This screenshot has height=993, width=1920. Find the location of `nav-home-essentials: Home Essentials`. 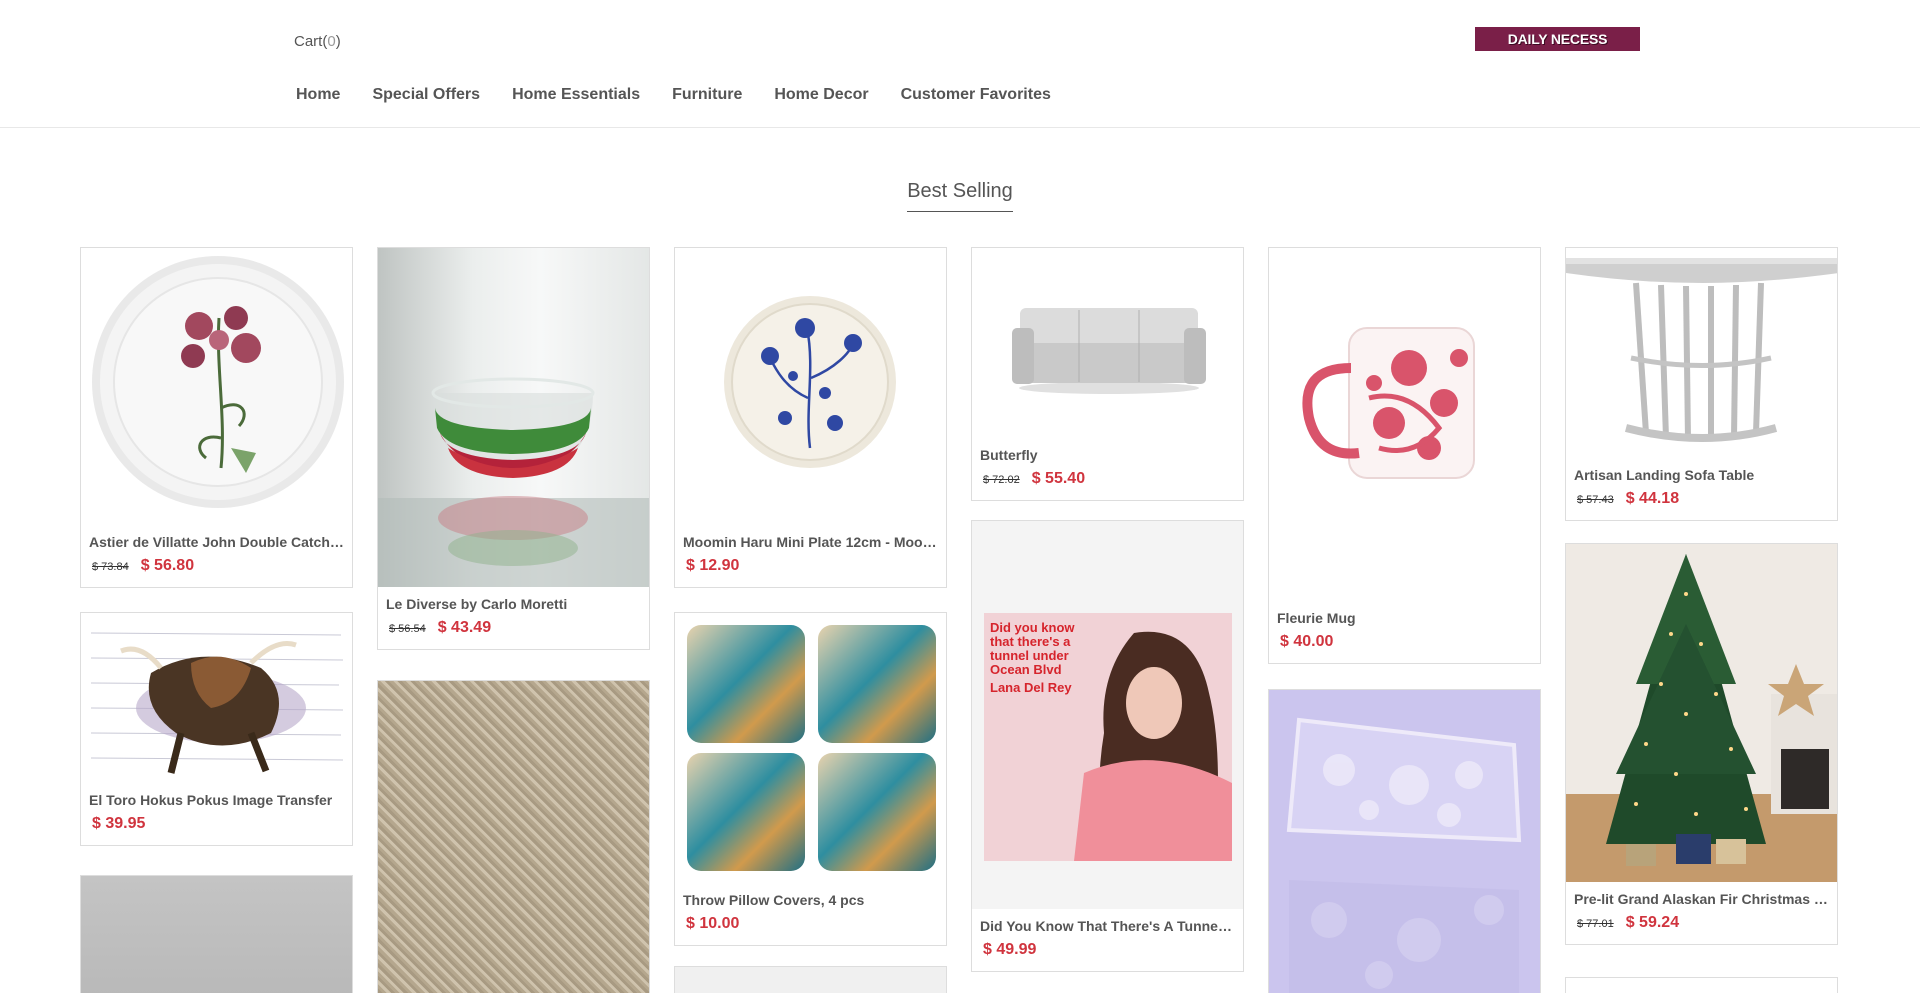

nav-home-essentials: Home Essentials is located at coordinates (576, 95).